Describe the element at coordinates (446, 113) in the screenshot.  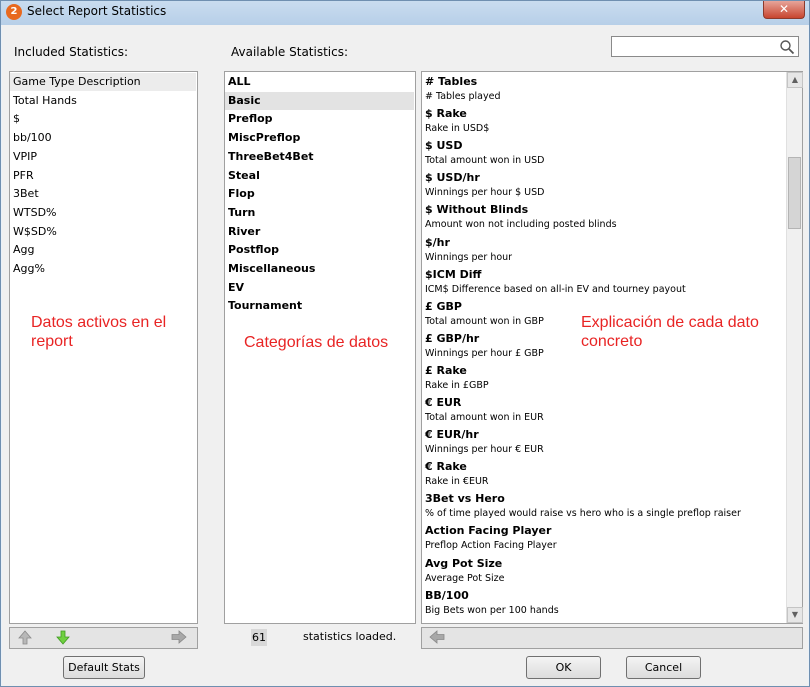
I see `stat-name: $ Rake` at that location.